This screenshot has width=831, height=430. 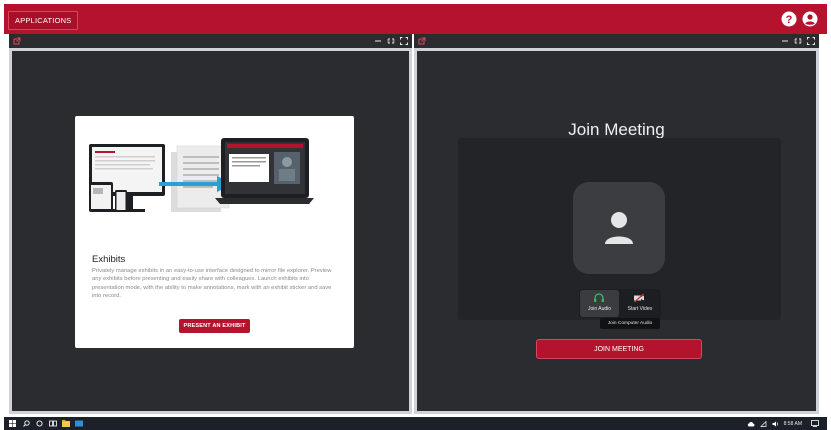 What do you see at coordinates (640, 309) in the screenshot?
I see `start-video-label: Start Video` at bounding box center [640, 309].